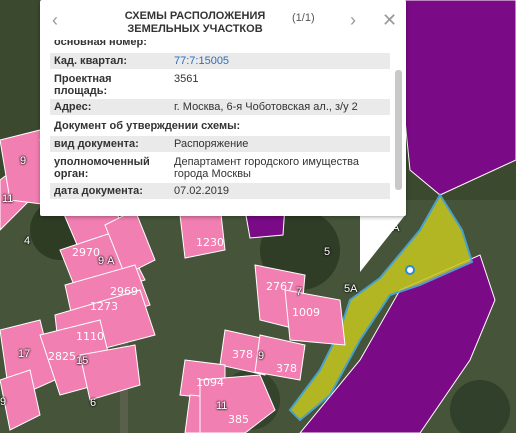  What do you see at coordinates (62, 356) in the screenshot?
I see `parcel-number: 2825` at bounding box center [62, 356].